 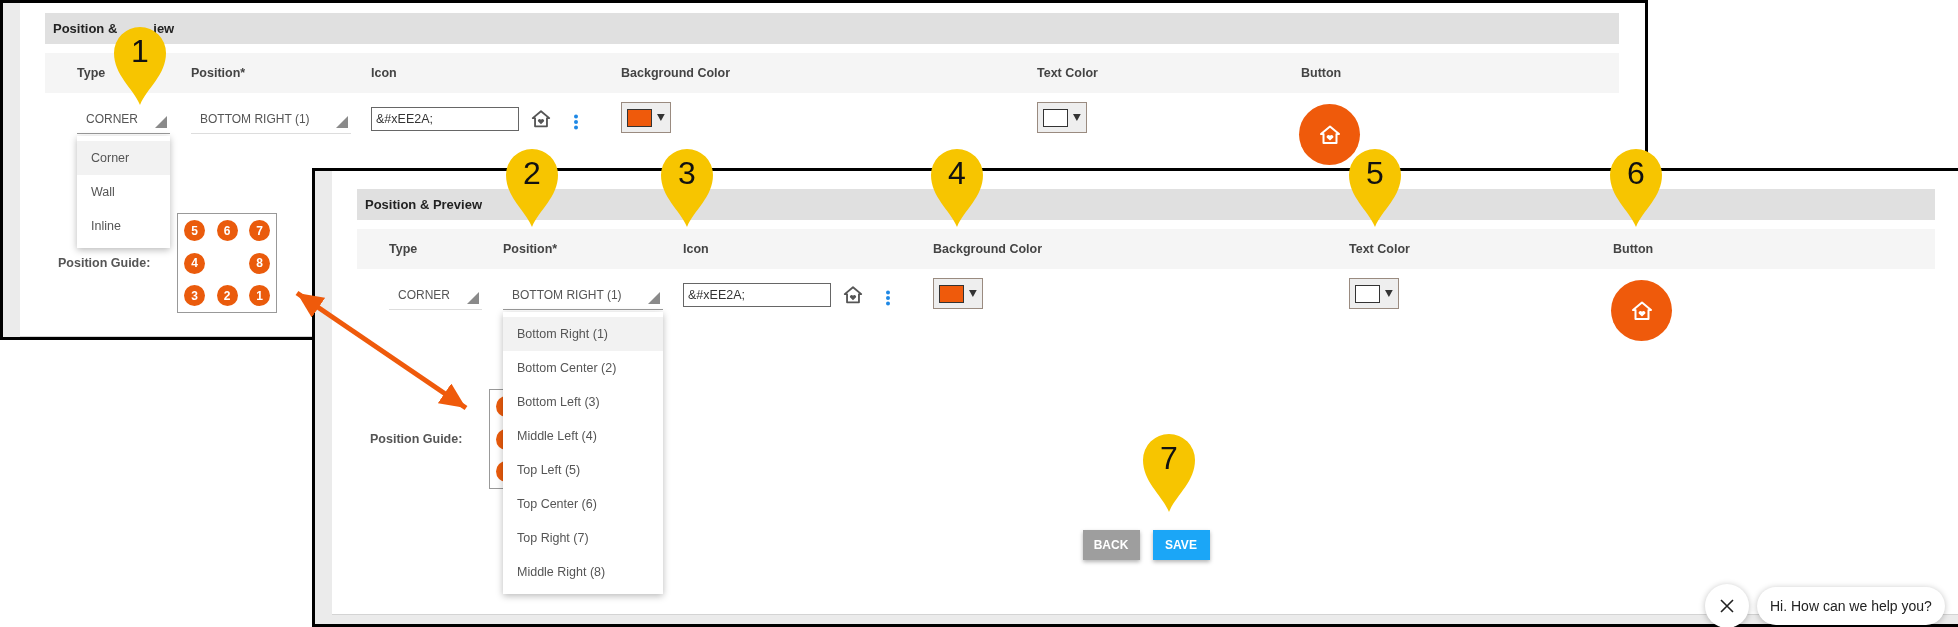 What do you see at coordinates (194, 230) in the screenshot?
I see `position-dot: 5` at bounding box center [194, 230].